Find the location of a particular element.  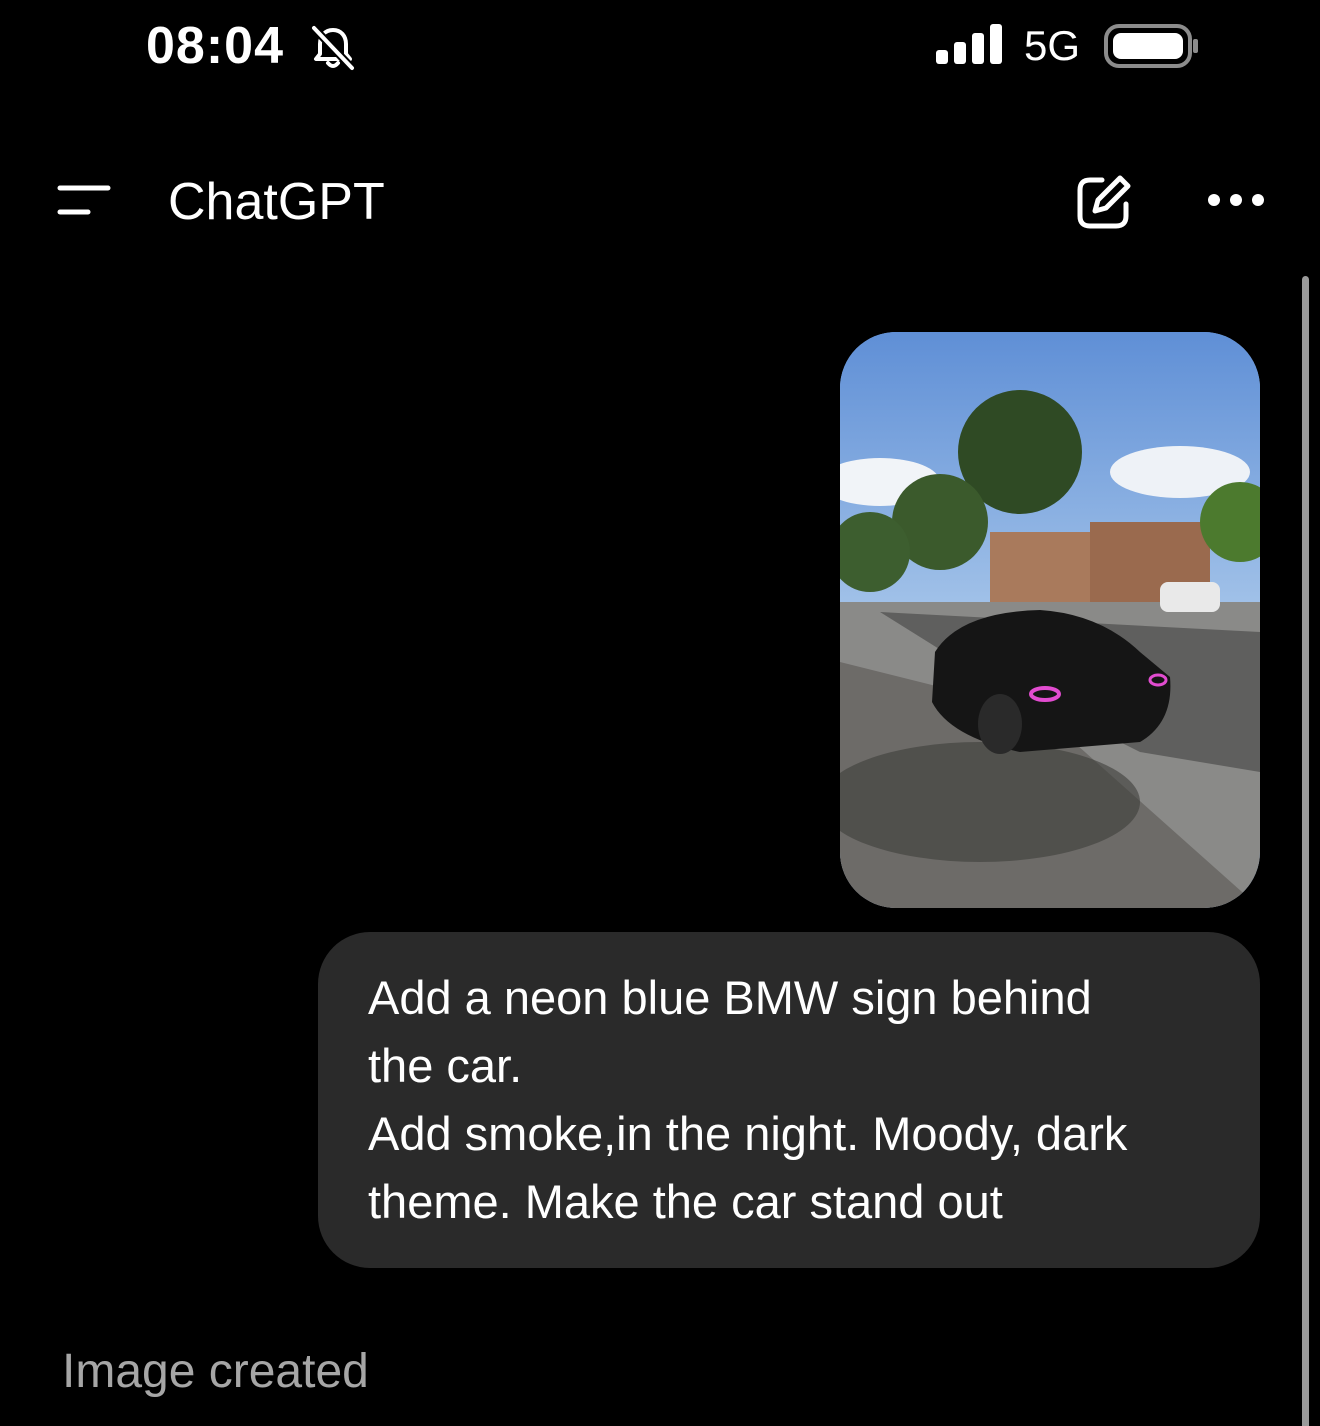

message-text-line: Add smoke,in the night. Moody, dark is located at coordinates (748, 1133).